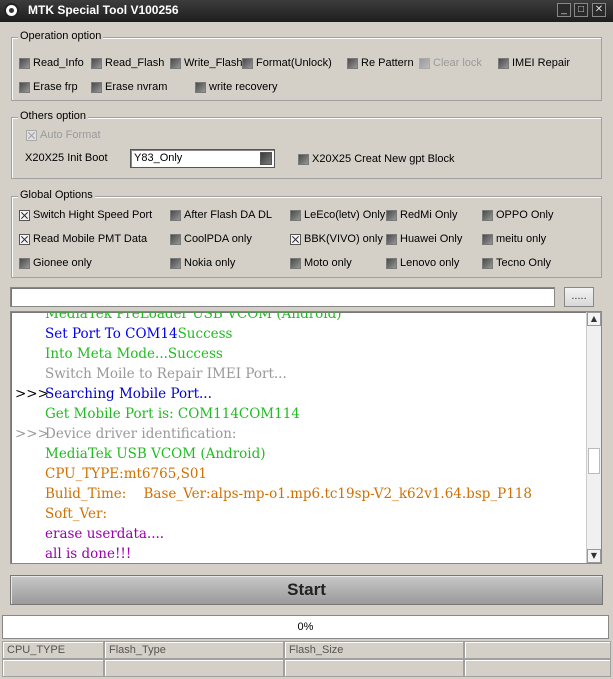 This screenshot has height=679, width=613. Describe the element at coordinates (593, 437) in the screenshot. I see `log-scrollbar: ▲ ▼` at that location.